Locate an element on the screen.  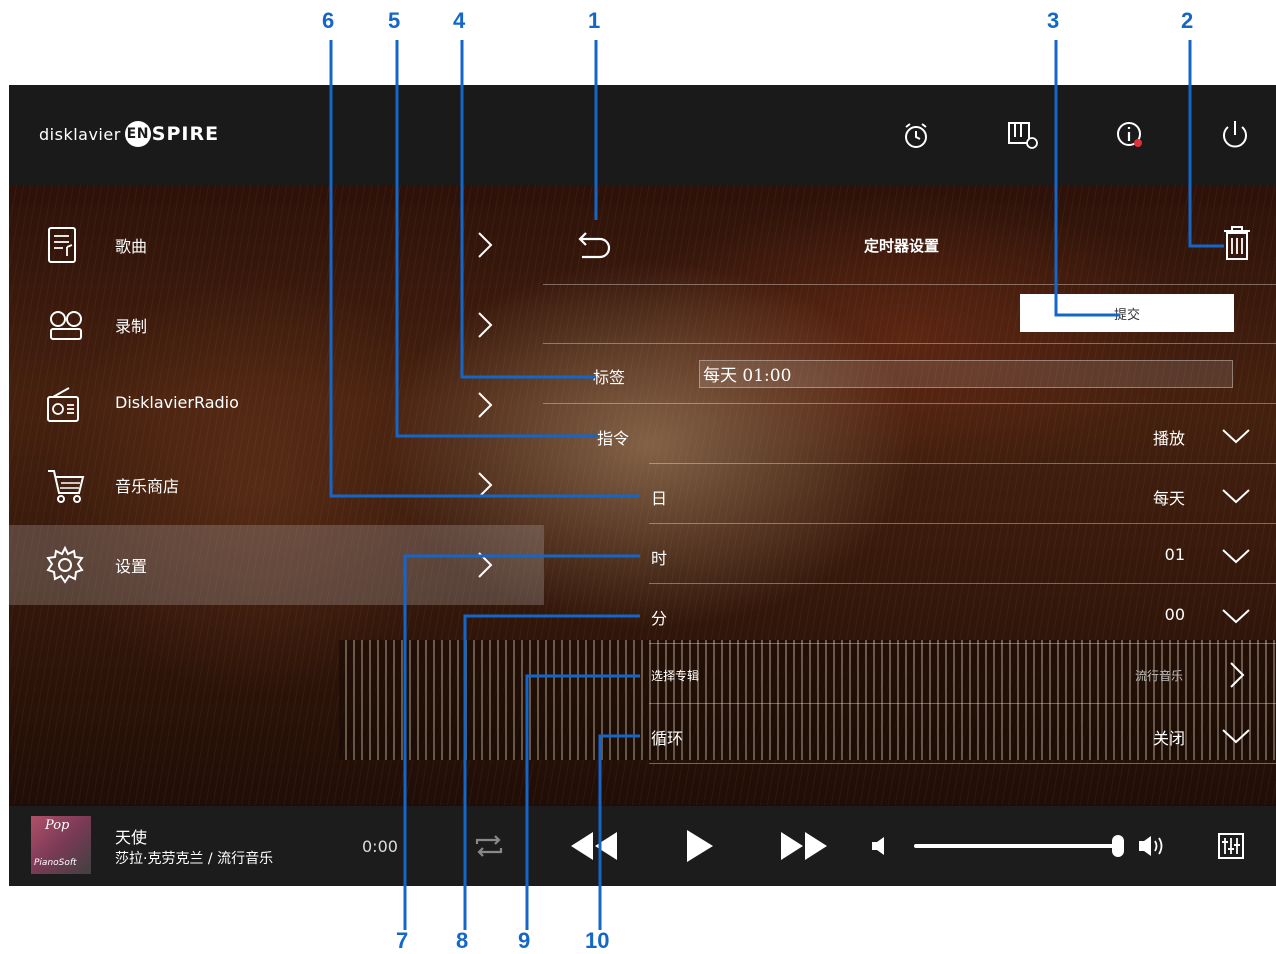
sidebar-item-music-store: 音乐商店 is located at coordinates (276, 485).